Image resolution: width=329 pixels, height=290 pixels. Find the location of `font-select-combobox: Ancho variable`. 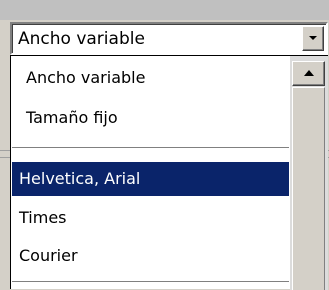

font-select-combobox: Ancho variable is located at coordinates (169, 38).